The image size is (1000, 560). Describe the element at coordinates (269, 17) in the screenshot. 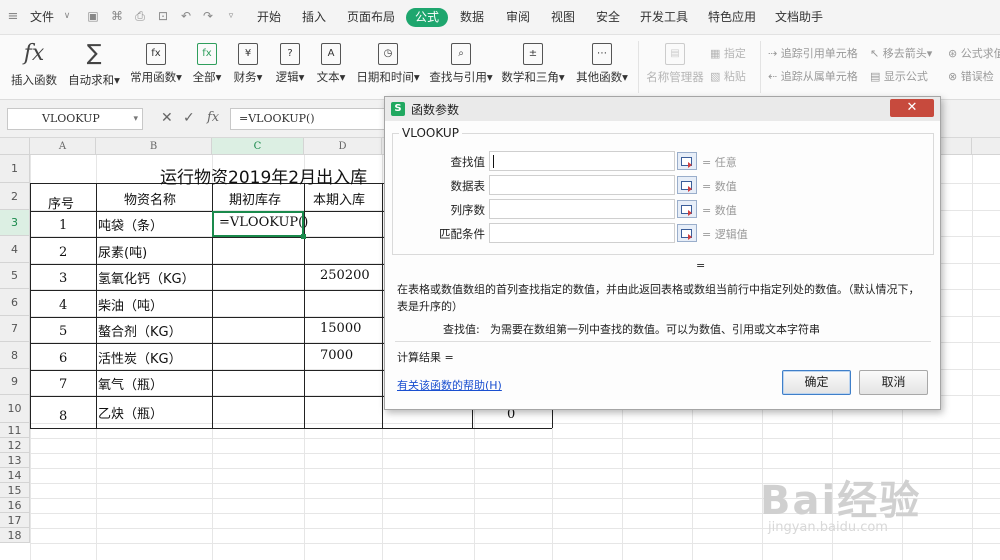

I see `tab-home: 开始` at that location.